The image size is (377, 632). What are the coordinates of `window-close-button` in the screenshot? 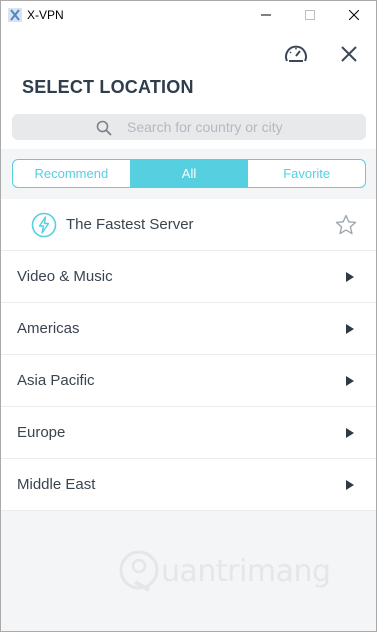 It's located at (354, 15).